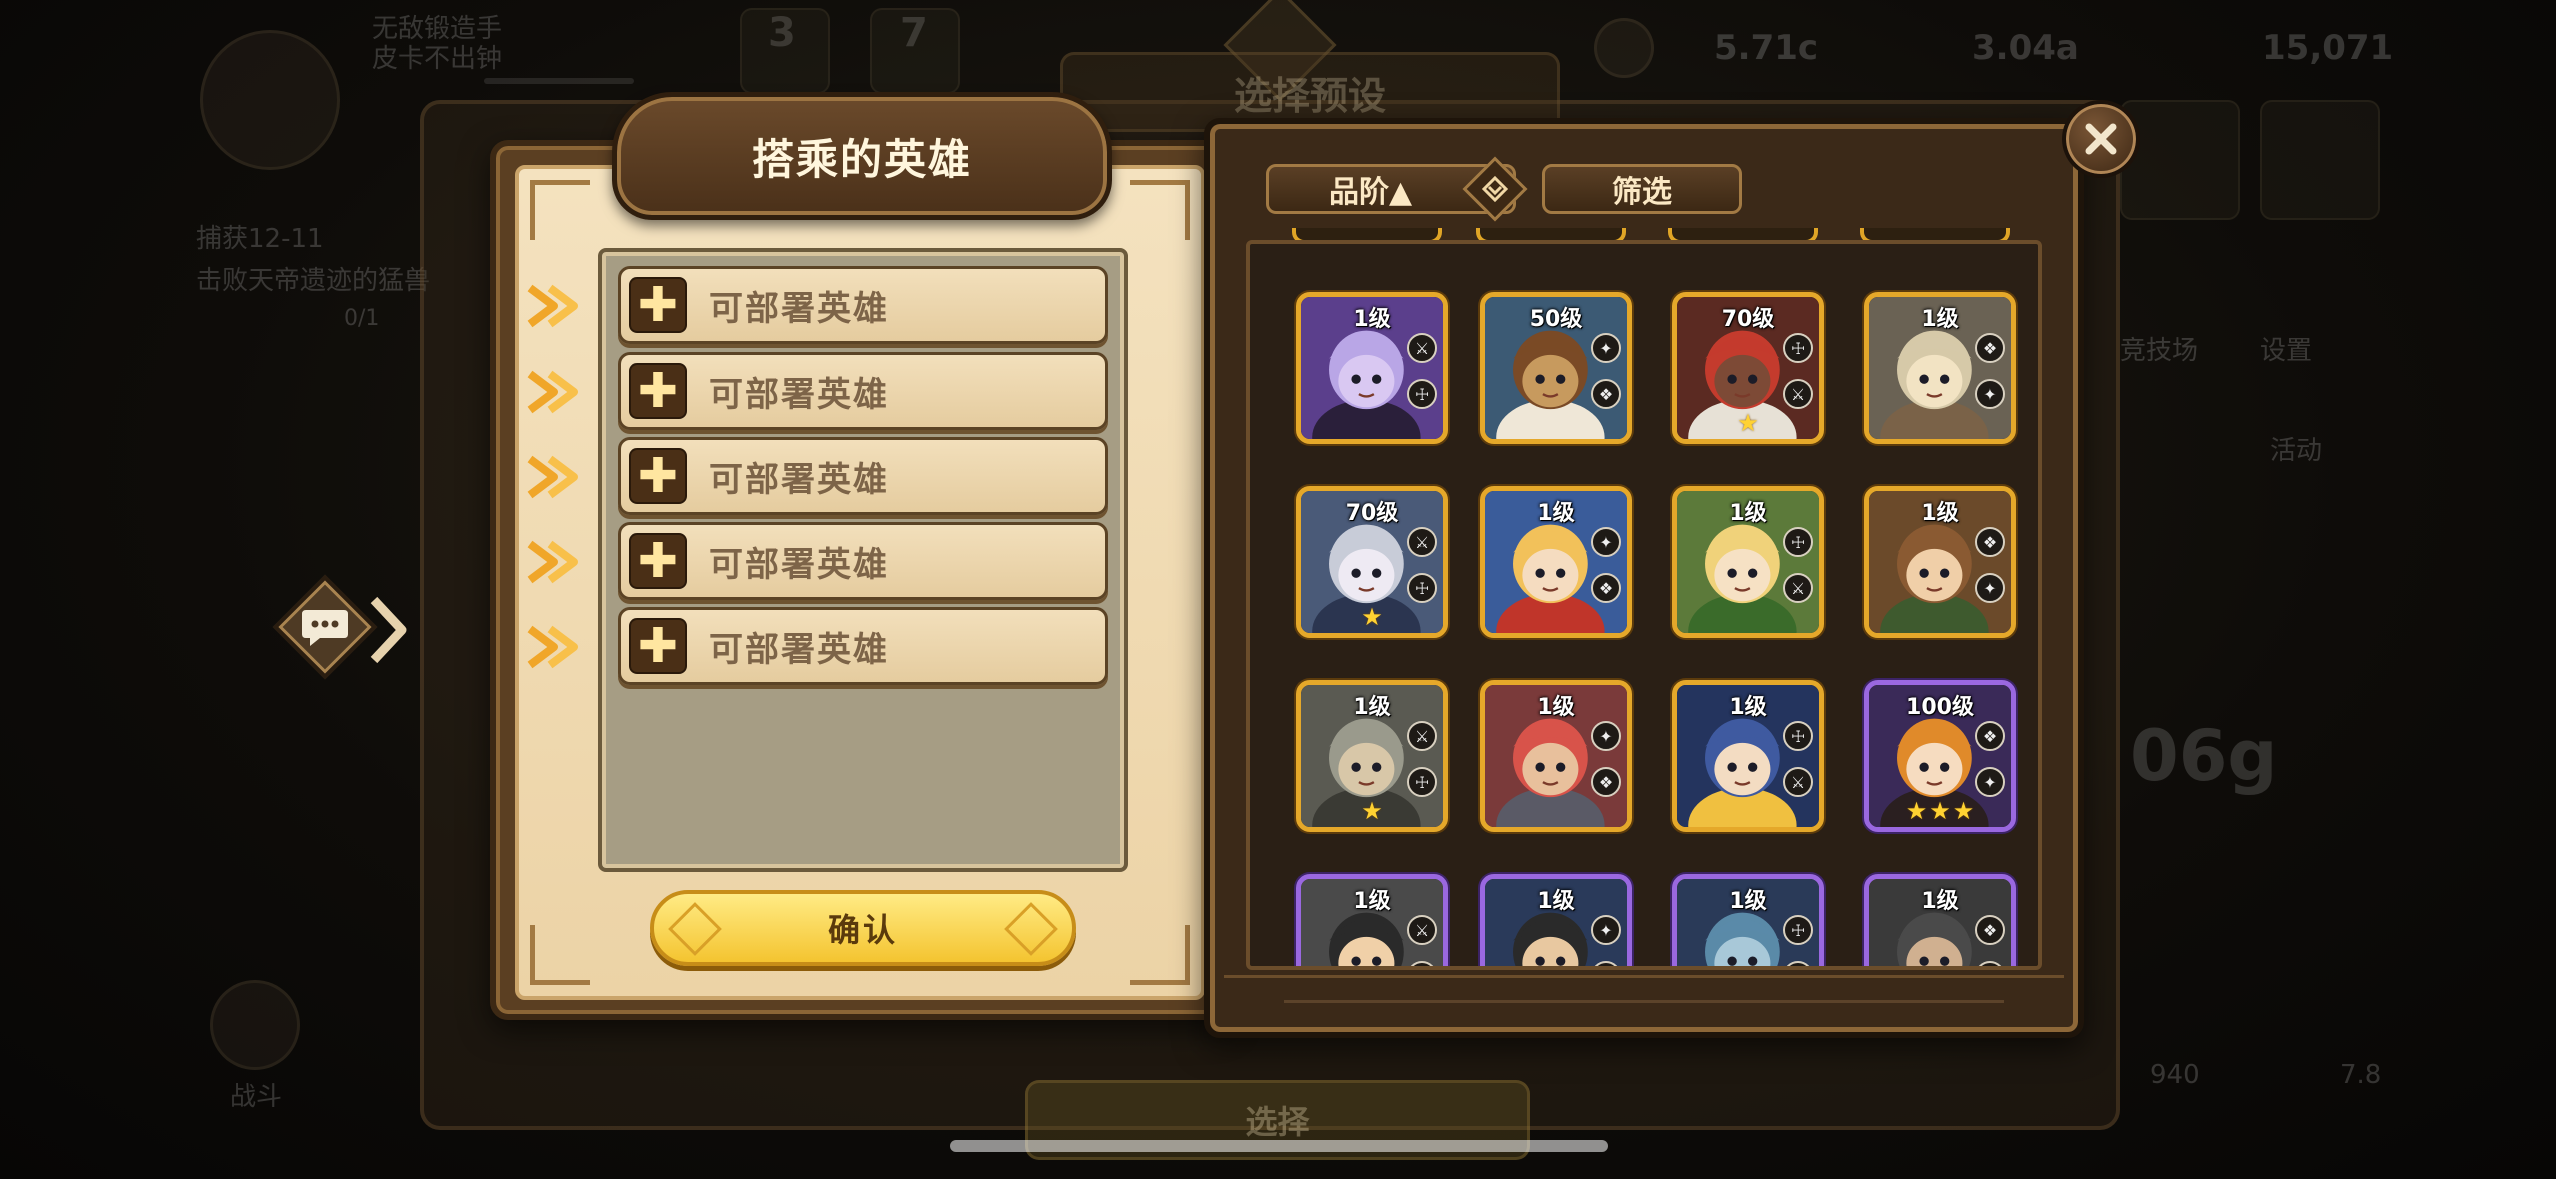  Describe the element at coordinates (1372, 756) in the screenshot. I see `hero-card: 1级 ⚔ ☩ ★` at that location.